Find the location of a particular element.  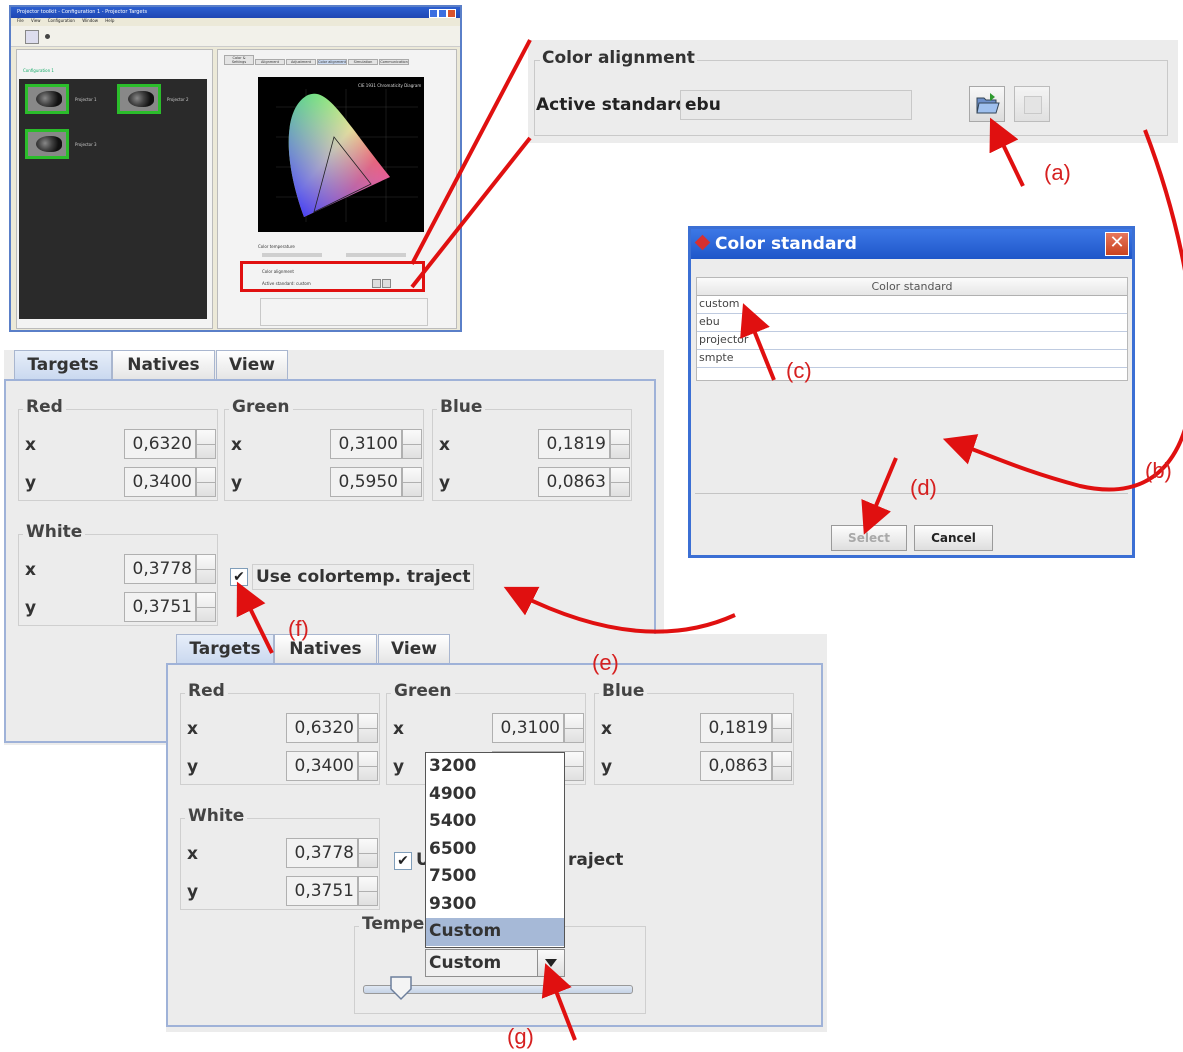

table-header: Color standard is located at coordinates (912, 287).